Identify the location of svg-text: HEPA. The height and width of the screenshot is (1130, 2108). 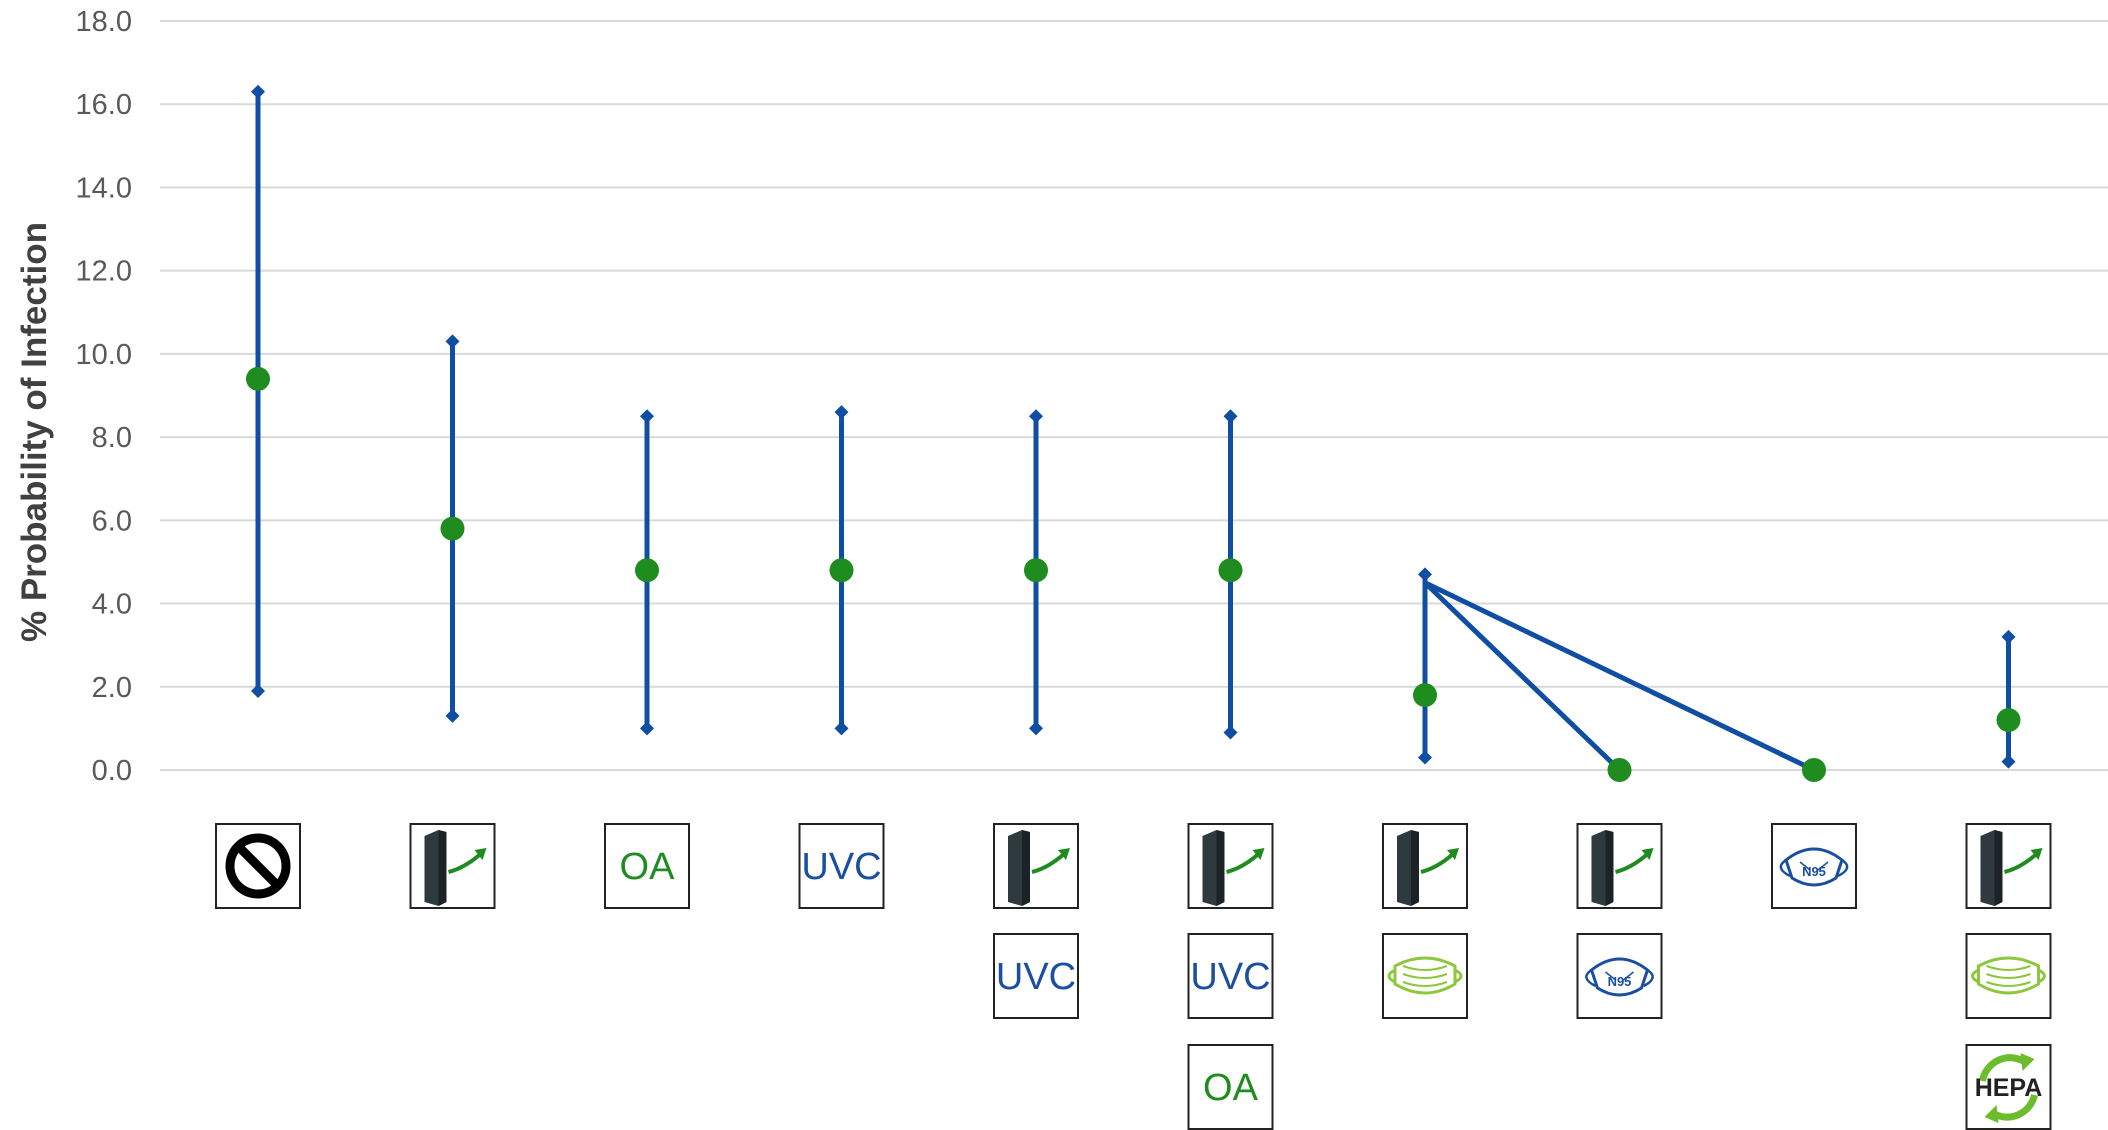
(2009, 1088).